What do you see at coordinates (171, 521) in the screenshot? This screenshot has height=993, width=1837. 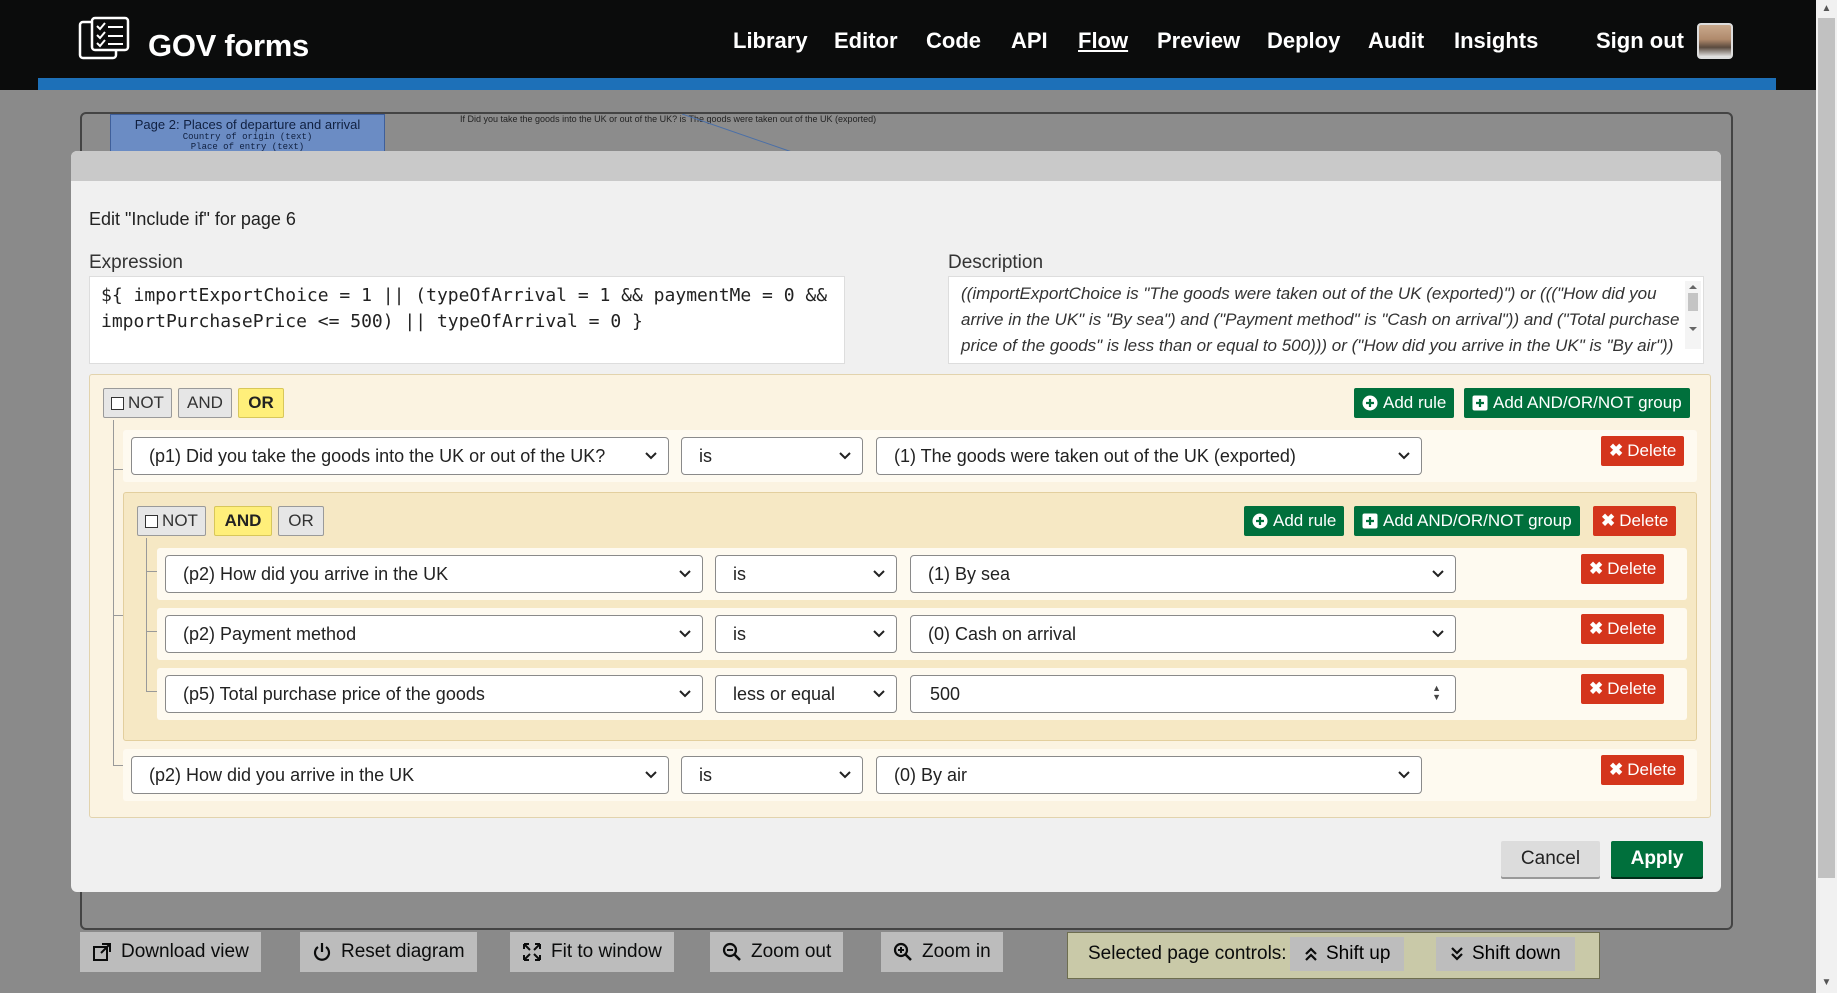 I see `inner-not-toggle: NOT` at bounding box center [171, 521].